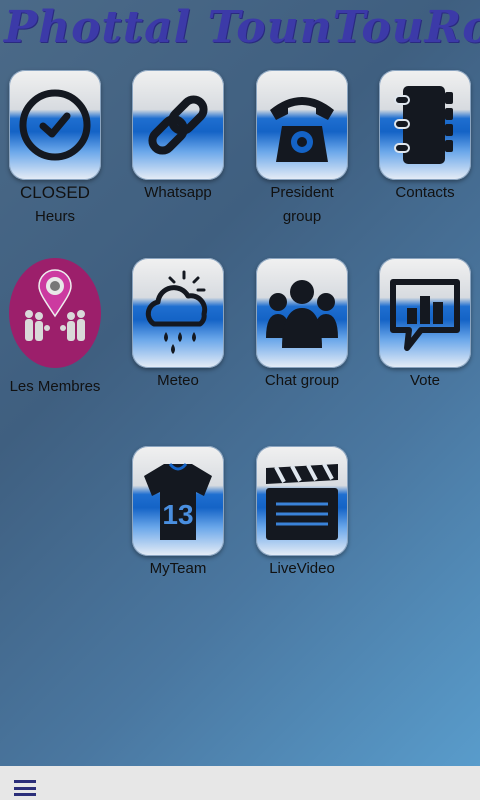  What do you see at coordinates (25, 788) in the screenshot?
I see `hamburger-menu-icon` at bounding box center [25, 788].